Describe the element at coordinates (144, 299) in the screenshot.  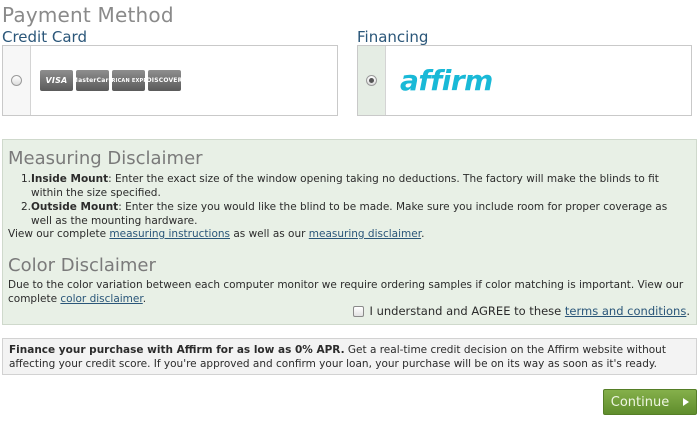
I see `color-text-suffix: .` at that location.